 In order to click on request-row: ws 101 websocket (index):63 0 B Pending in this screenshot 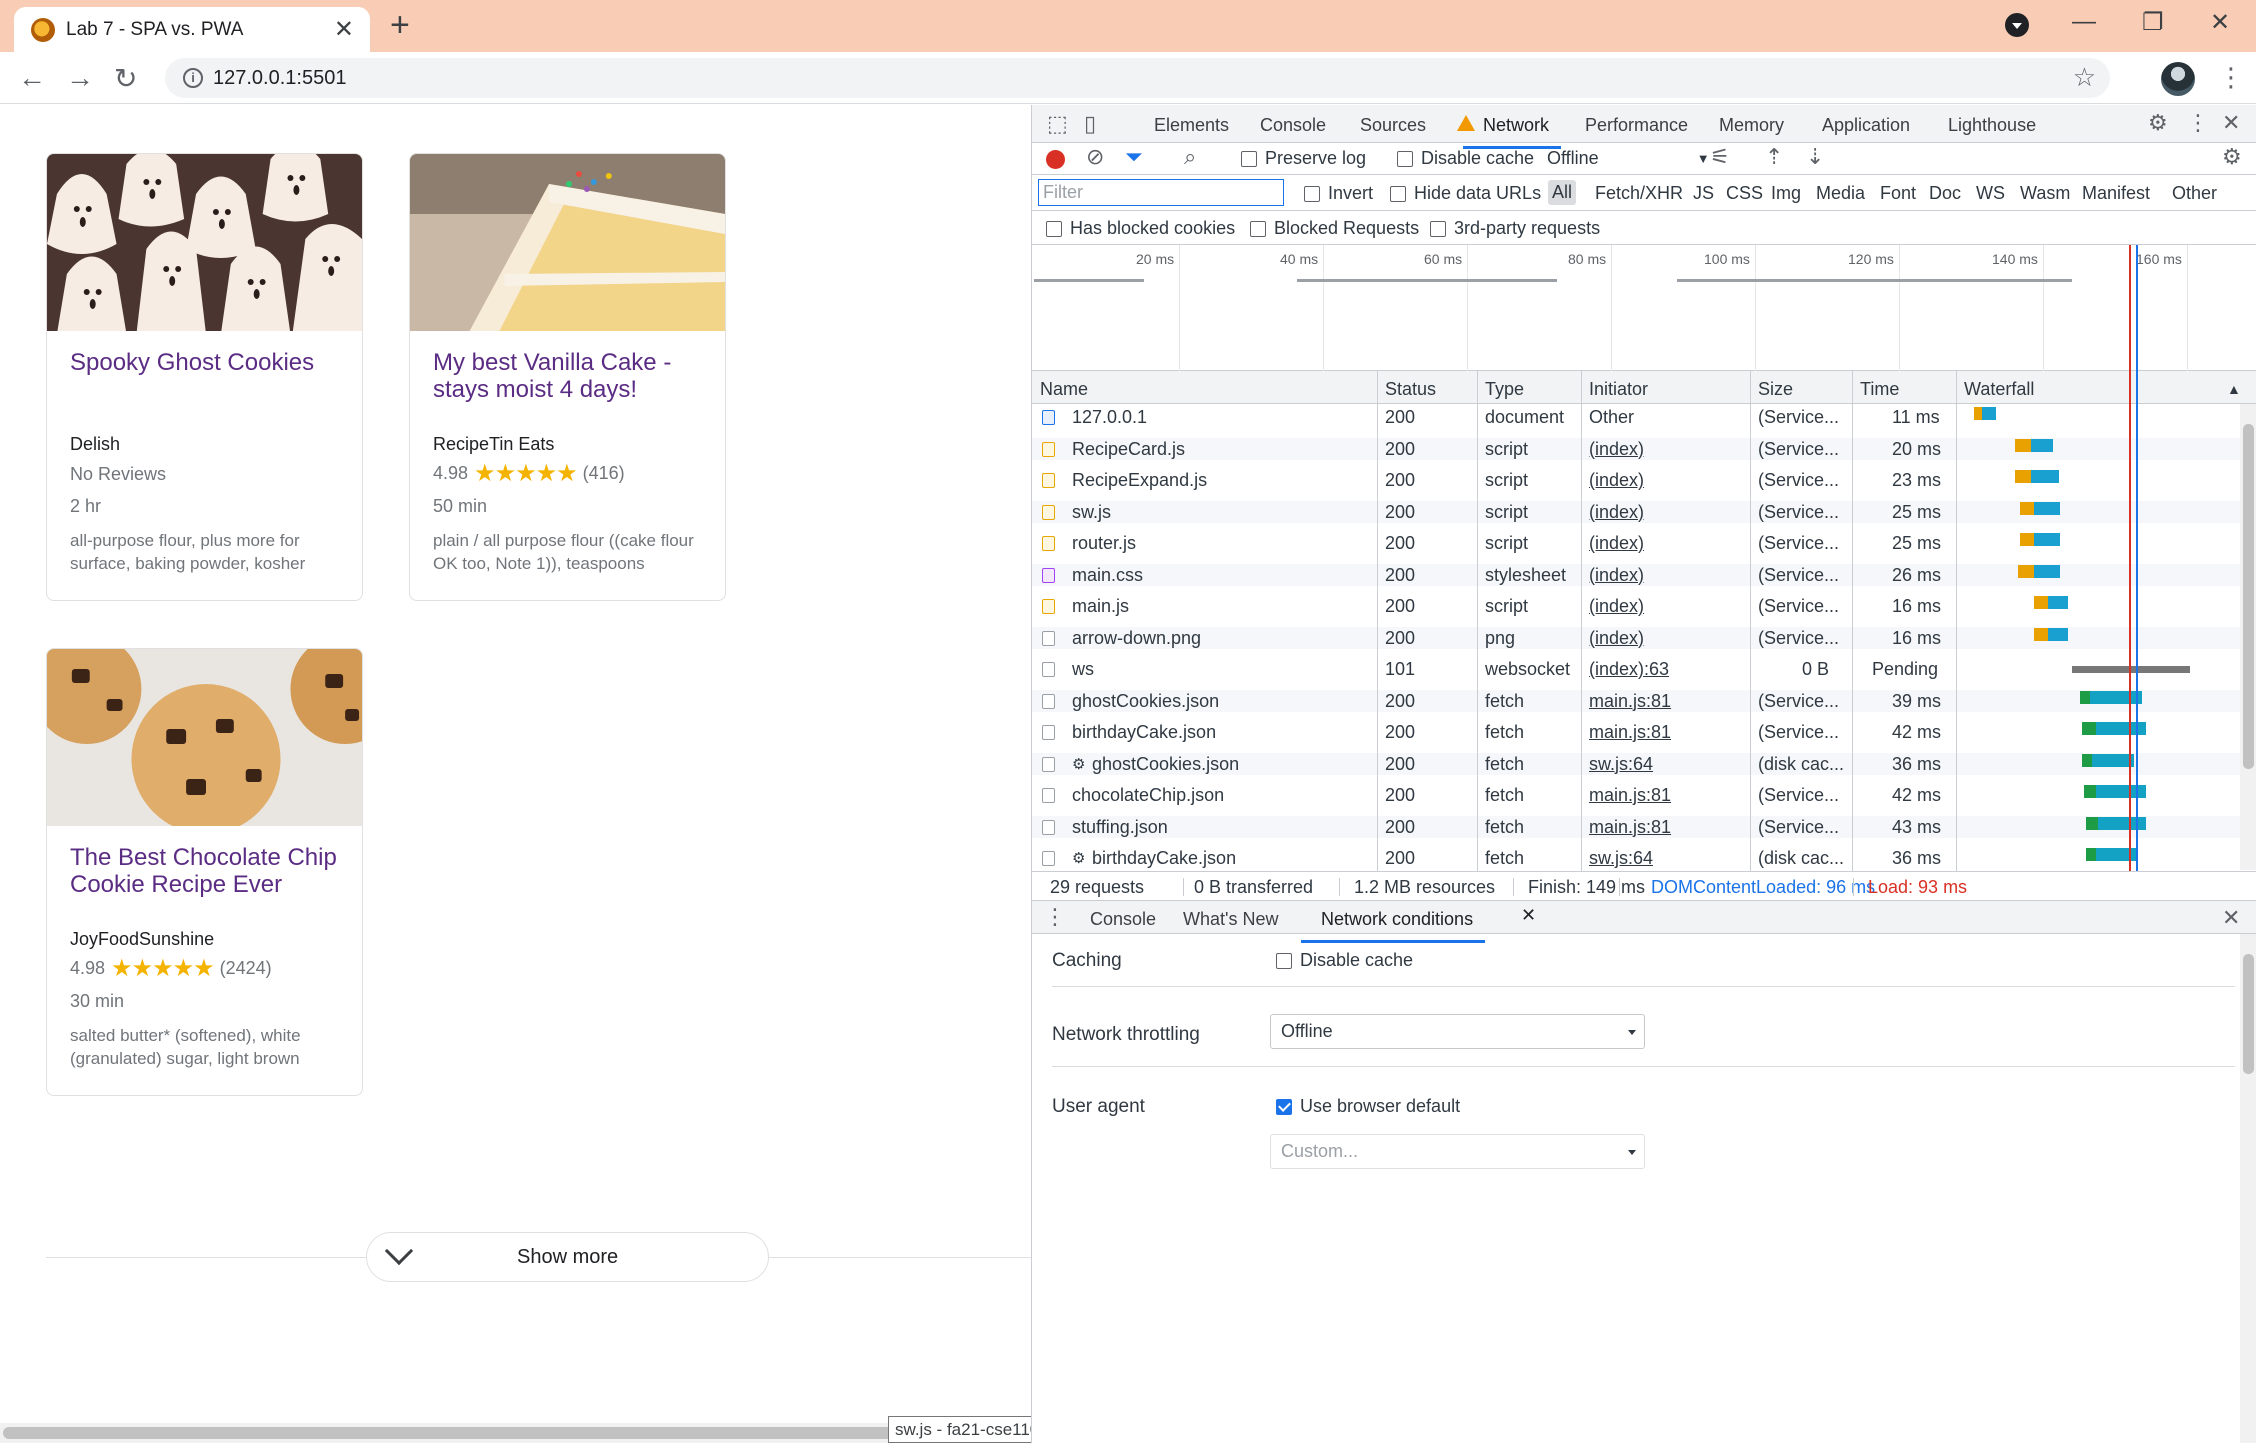, I will do `click(1636, 669)`.